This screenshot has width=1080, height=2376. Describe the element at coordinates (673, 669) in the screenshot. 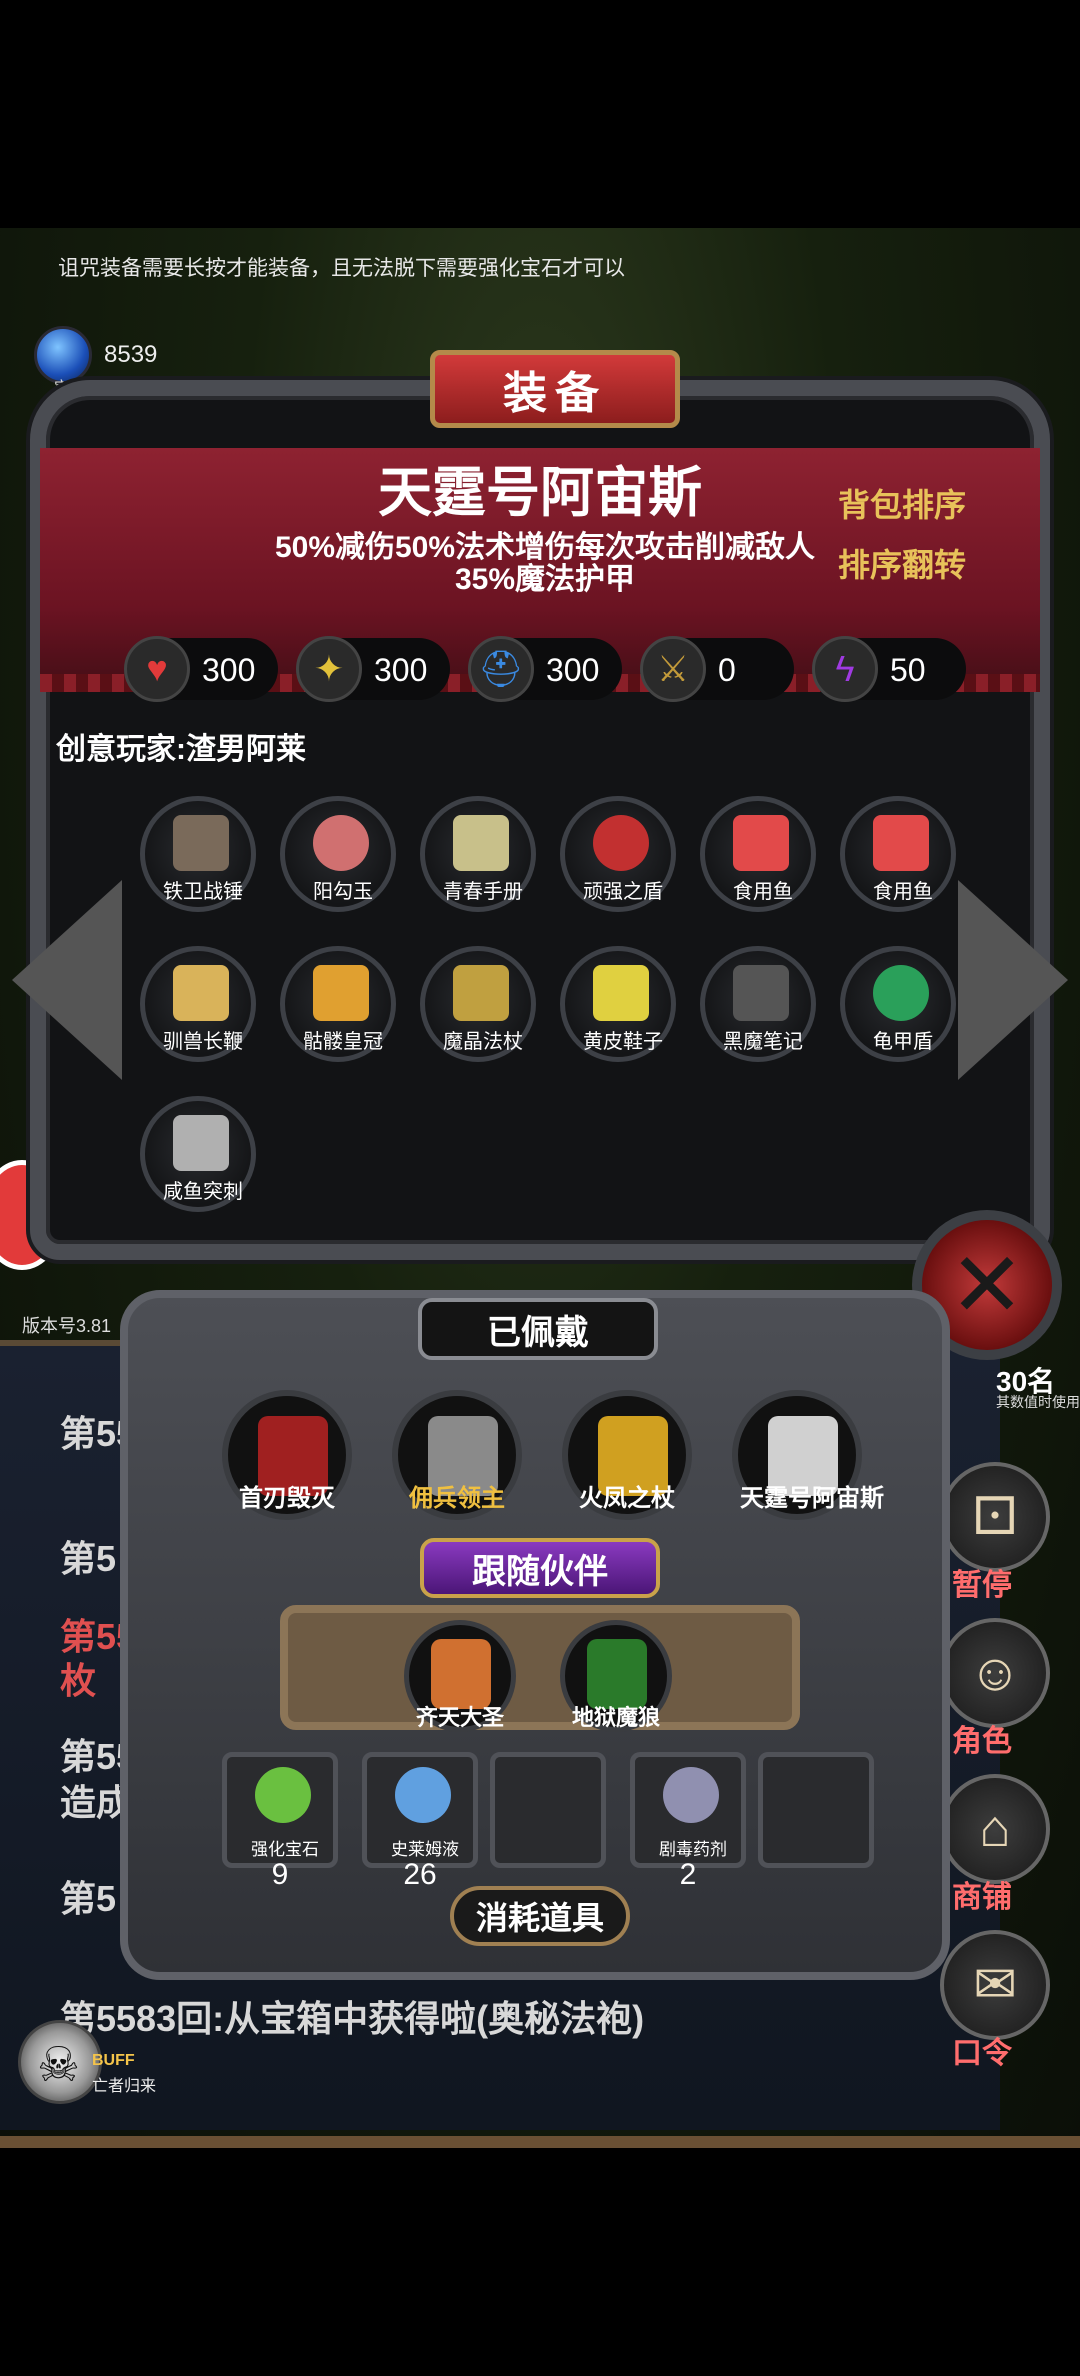

I see `sword-icon: ⚔` at that location.